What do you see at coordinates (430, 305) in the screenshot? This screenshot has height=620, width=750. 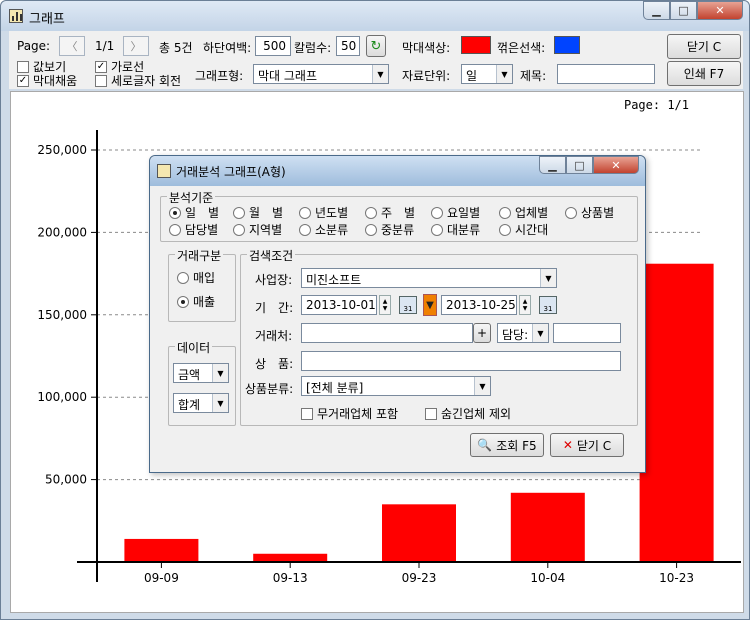 I see `date-range-arrow-icon: ▼` at bounding box center [430, 305].